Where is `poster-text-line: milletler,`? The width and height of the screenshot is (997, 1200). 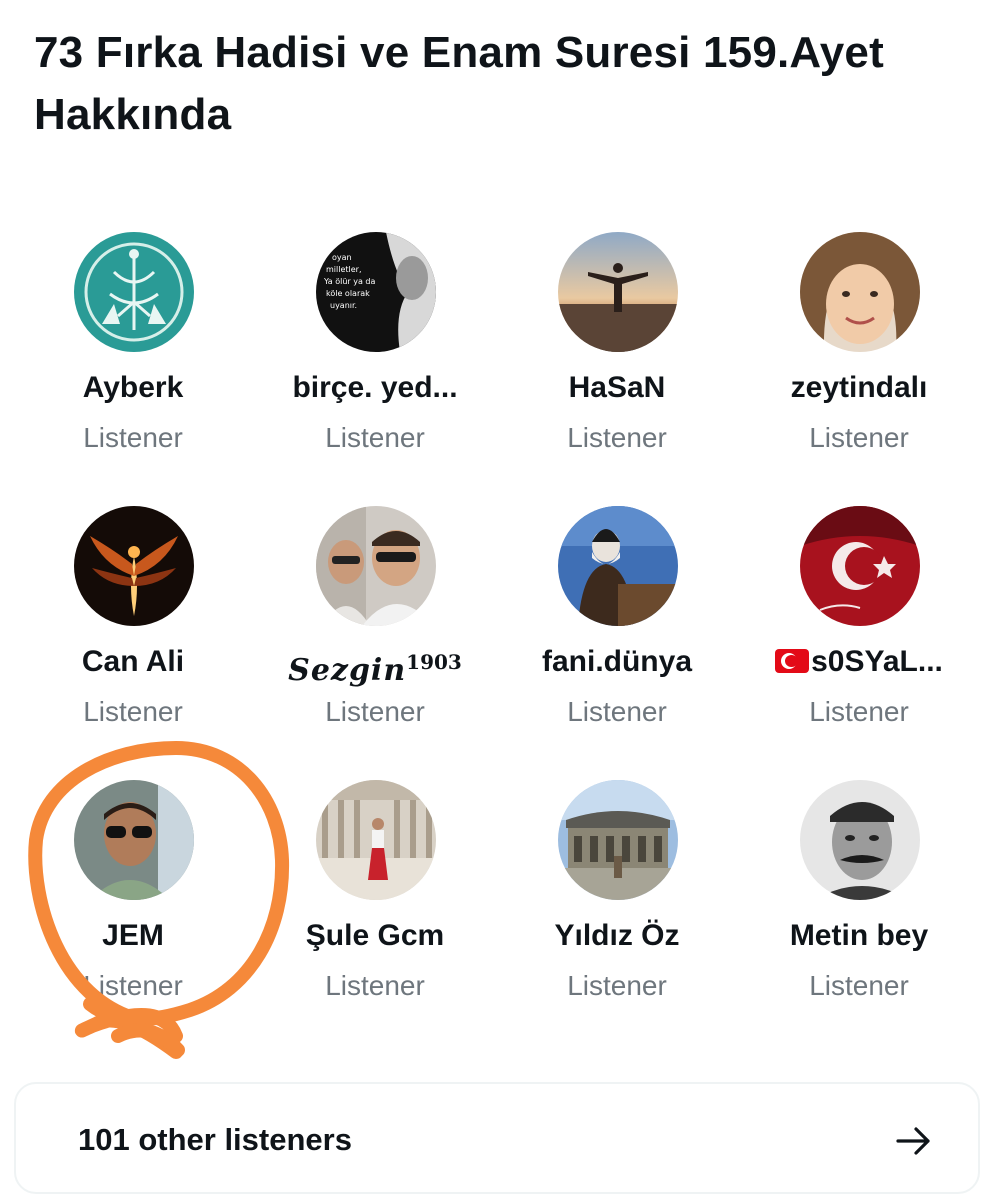
poster-text-line: milletler, is located at coordinates (344, 269).